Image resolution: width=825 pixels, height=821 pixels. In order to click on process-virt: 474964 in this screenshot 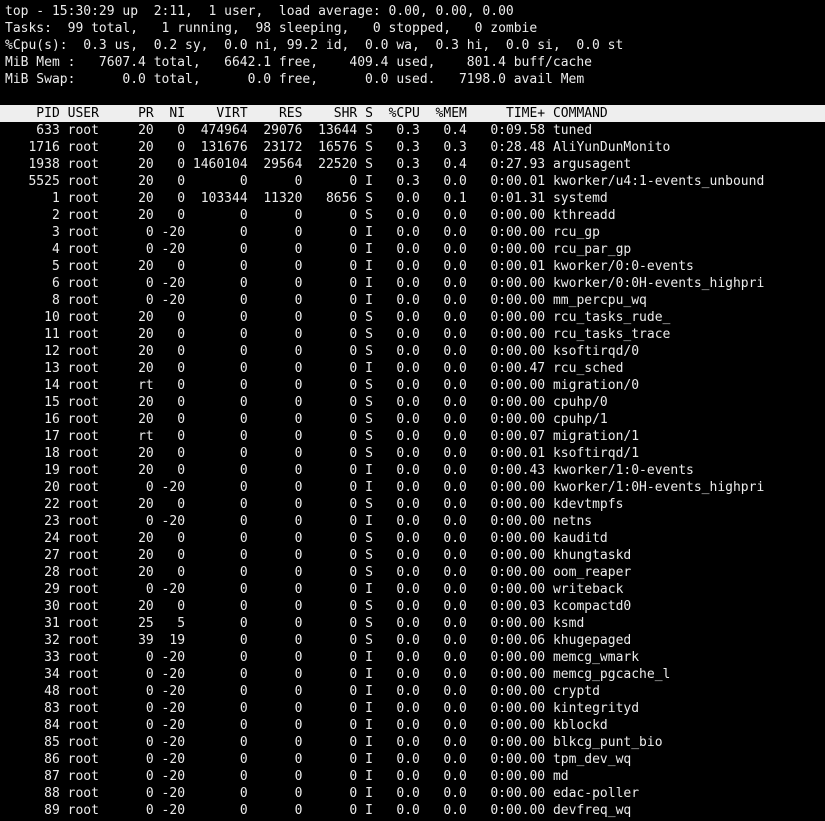, I will do `click(216, 130)`.